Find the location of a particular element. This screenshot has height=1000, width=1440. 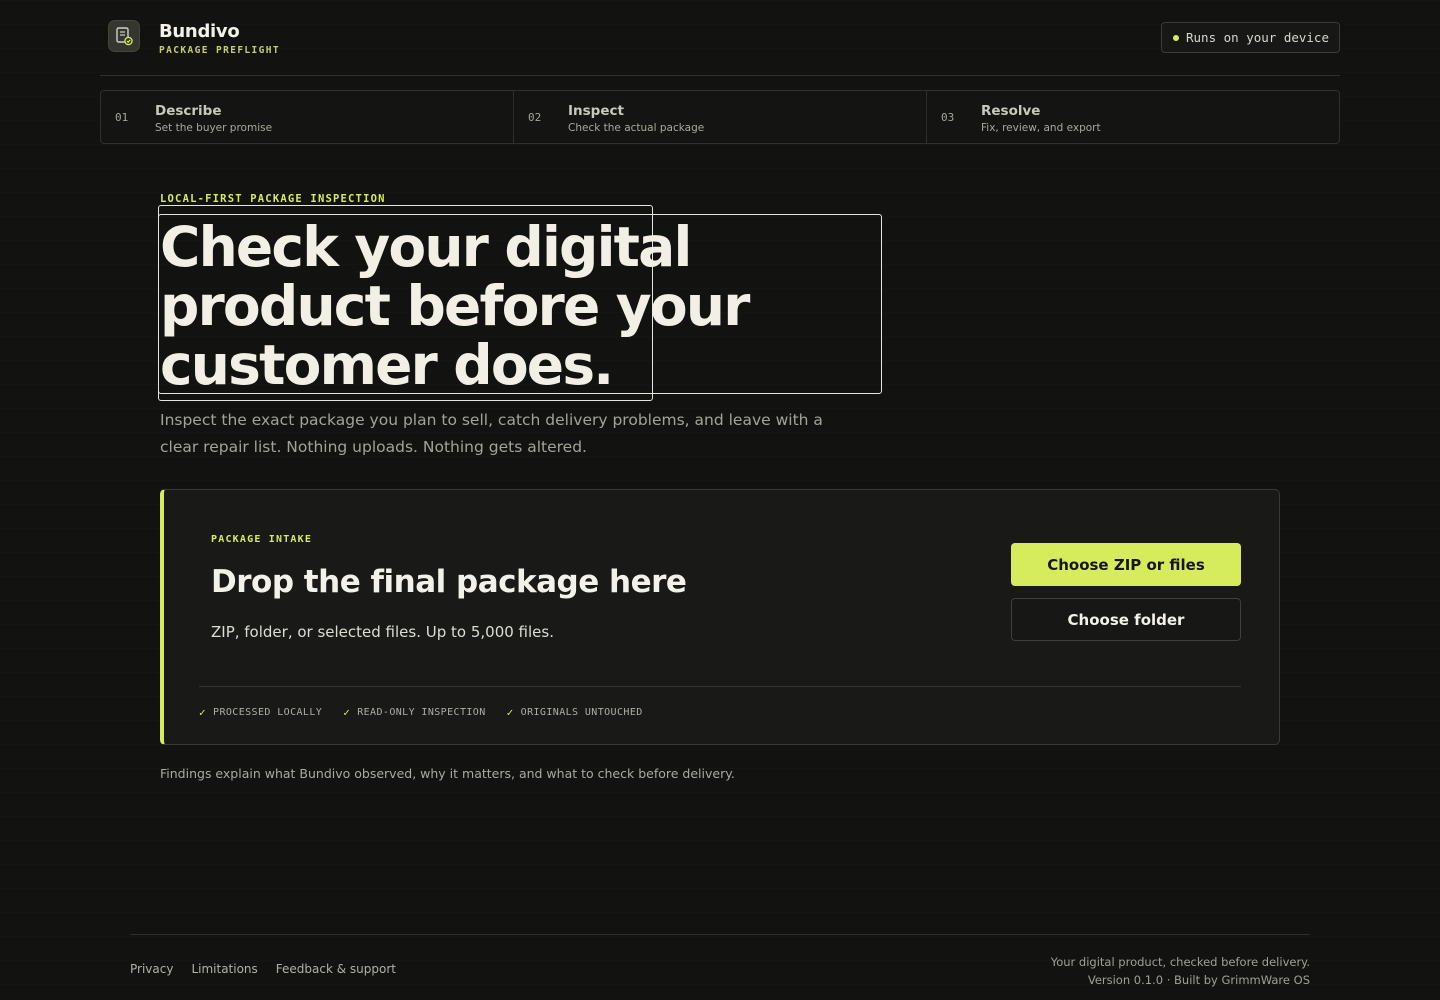

hero-title-line: product before your is located at coordinates (455, 306).